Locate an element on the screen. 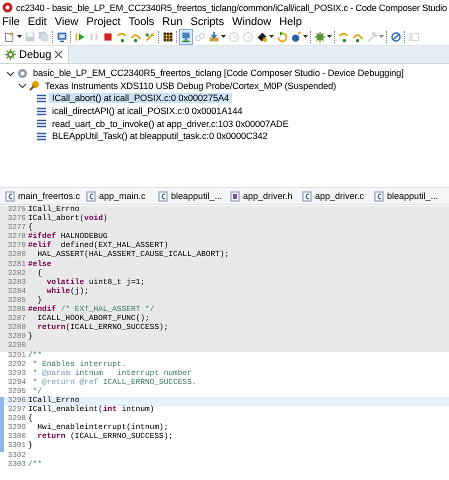  hammer-icon is located at coordinates (372, 36).